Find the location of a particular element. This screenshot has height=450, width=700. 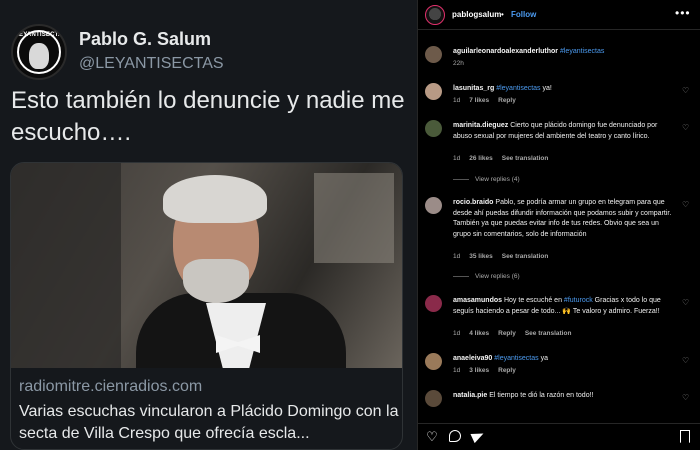

comment-text: ya! is located at coordinates (547, 88).